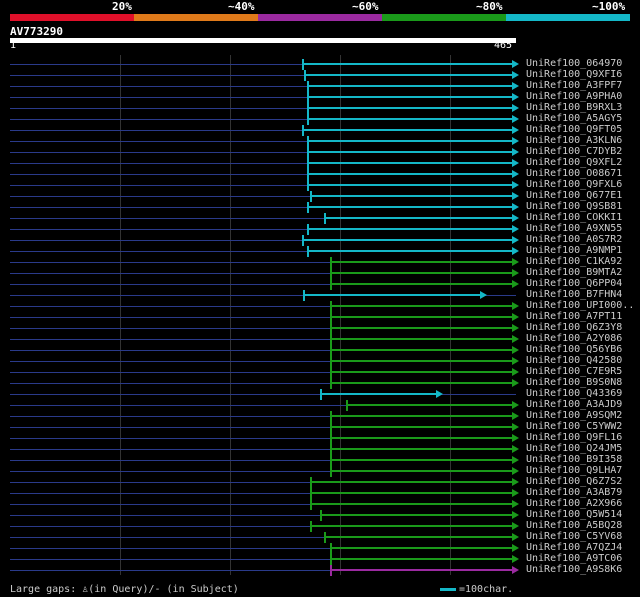 This screenshot has height=597, width=640. Describe the element at coordinates (574, 316) in the screenshot. I see `hit-label: UniRef100_A7PT11` at that location.